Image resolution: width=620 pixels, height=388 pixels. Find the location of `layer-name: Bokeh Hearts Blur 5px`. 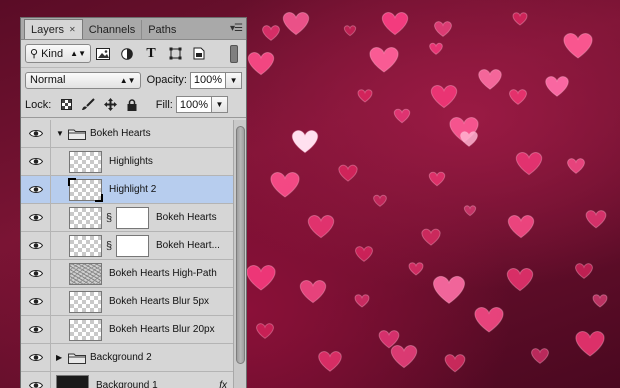

layer-name: Bokeh Hearts Blur 5px is located at coordinates (159, 301).